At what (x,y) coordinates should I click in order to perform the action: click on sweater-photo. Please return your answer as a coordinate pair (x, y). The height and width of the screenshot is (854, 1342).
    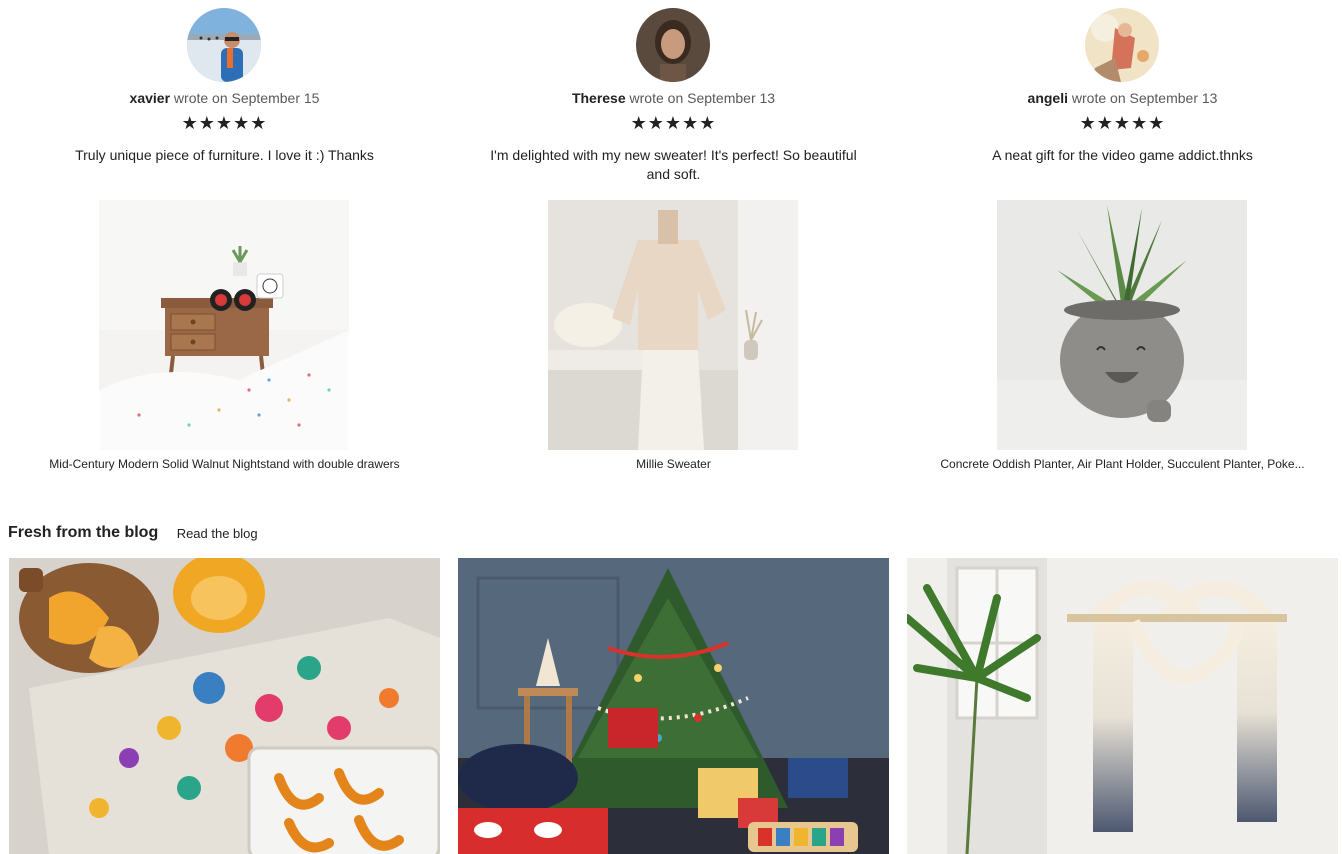
    Looking at the image, I should click on (673, 325).